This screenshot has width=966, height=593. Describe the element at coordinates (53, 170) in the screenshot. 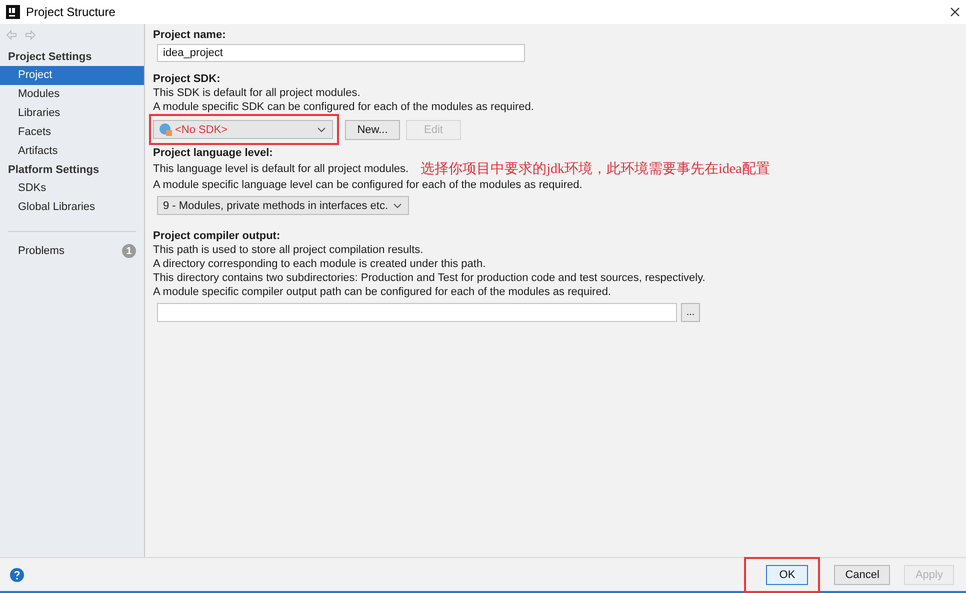

I see `sidebar-group-title: Platform Settings` at that location.